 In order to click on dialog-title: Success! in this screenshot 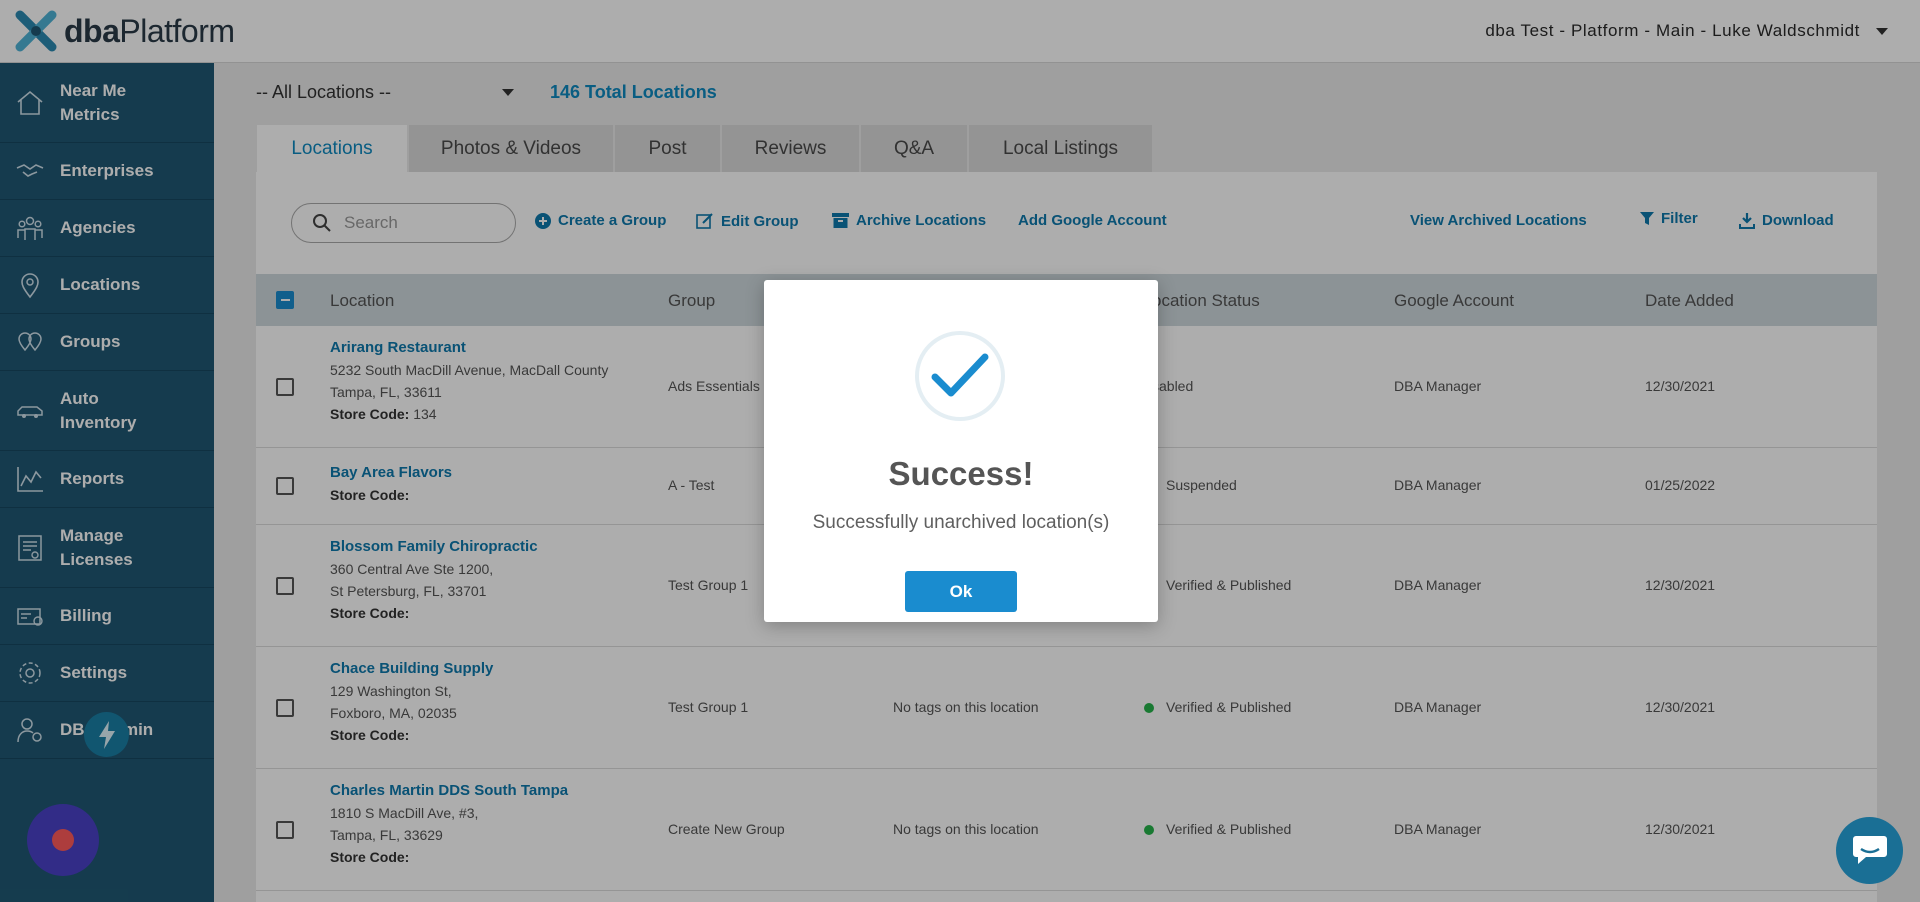, I will do `click(961, 473)`.